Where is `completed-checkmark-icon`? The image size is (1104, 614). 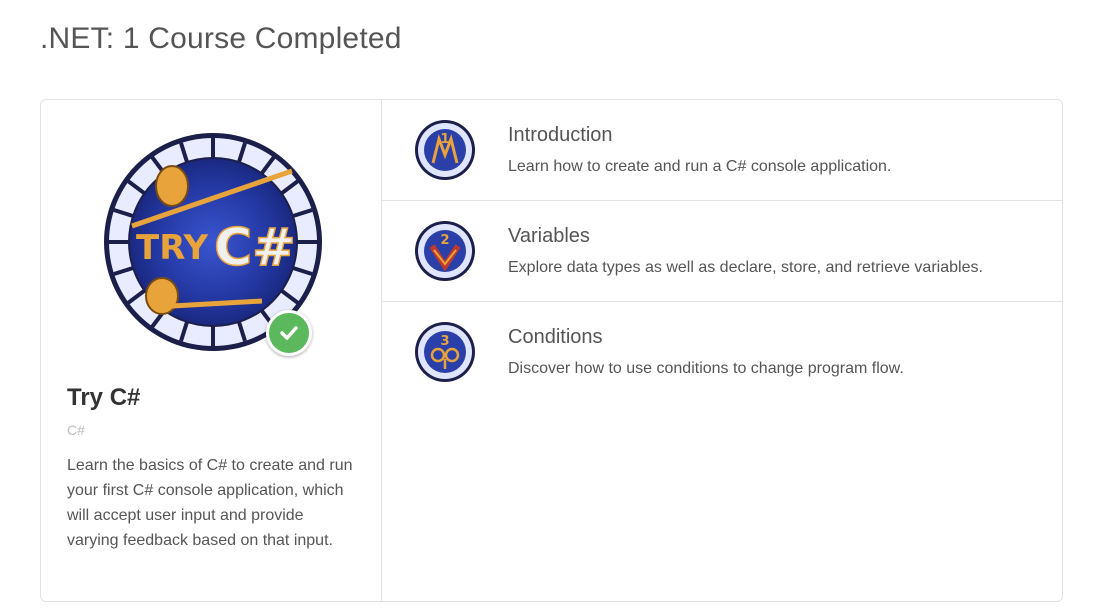 completed-checkmark-icon is located at coordinates (289, 333).